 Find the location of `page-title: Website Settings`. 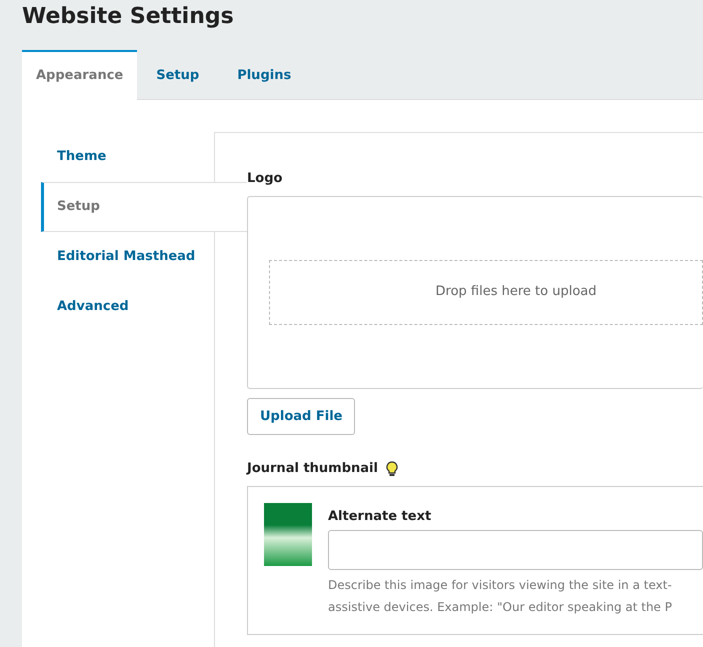

page-title: Website Settings is located at coordinates (128, 17).